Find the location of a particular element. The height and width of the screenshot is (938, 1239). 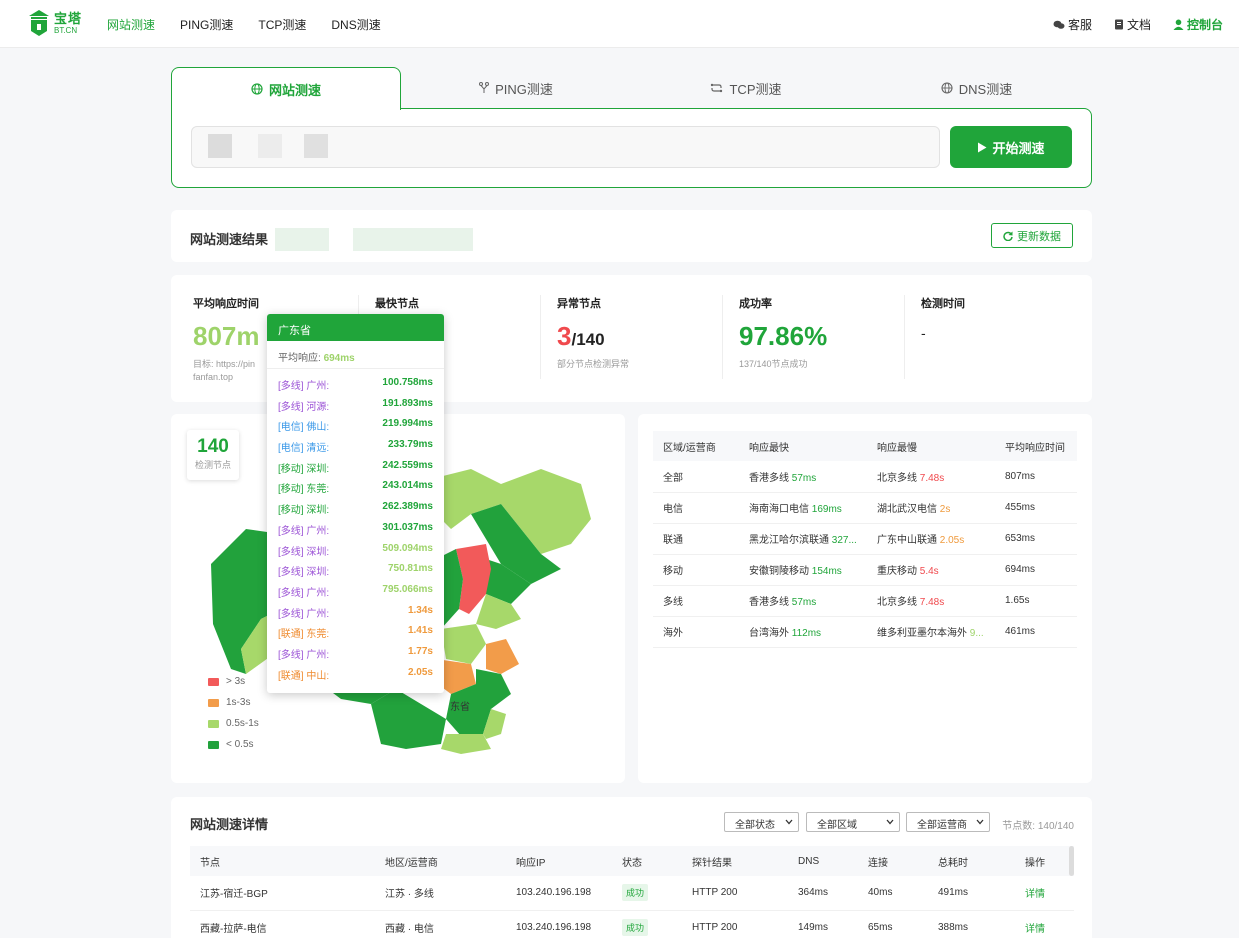

region-table-header: 区域/运营商 响应最快 响应最慢 平均响应时间 is located at coordinates (865, 446).